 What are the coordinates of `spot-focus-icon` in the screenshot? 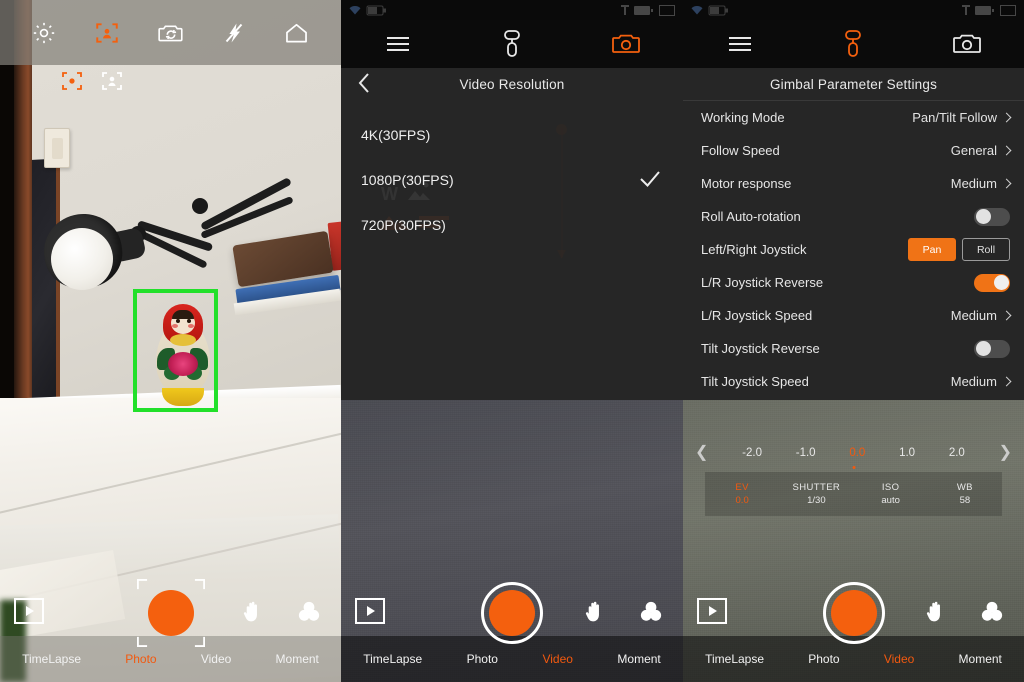 It's located at (72, 81).